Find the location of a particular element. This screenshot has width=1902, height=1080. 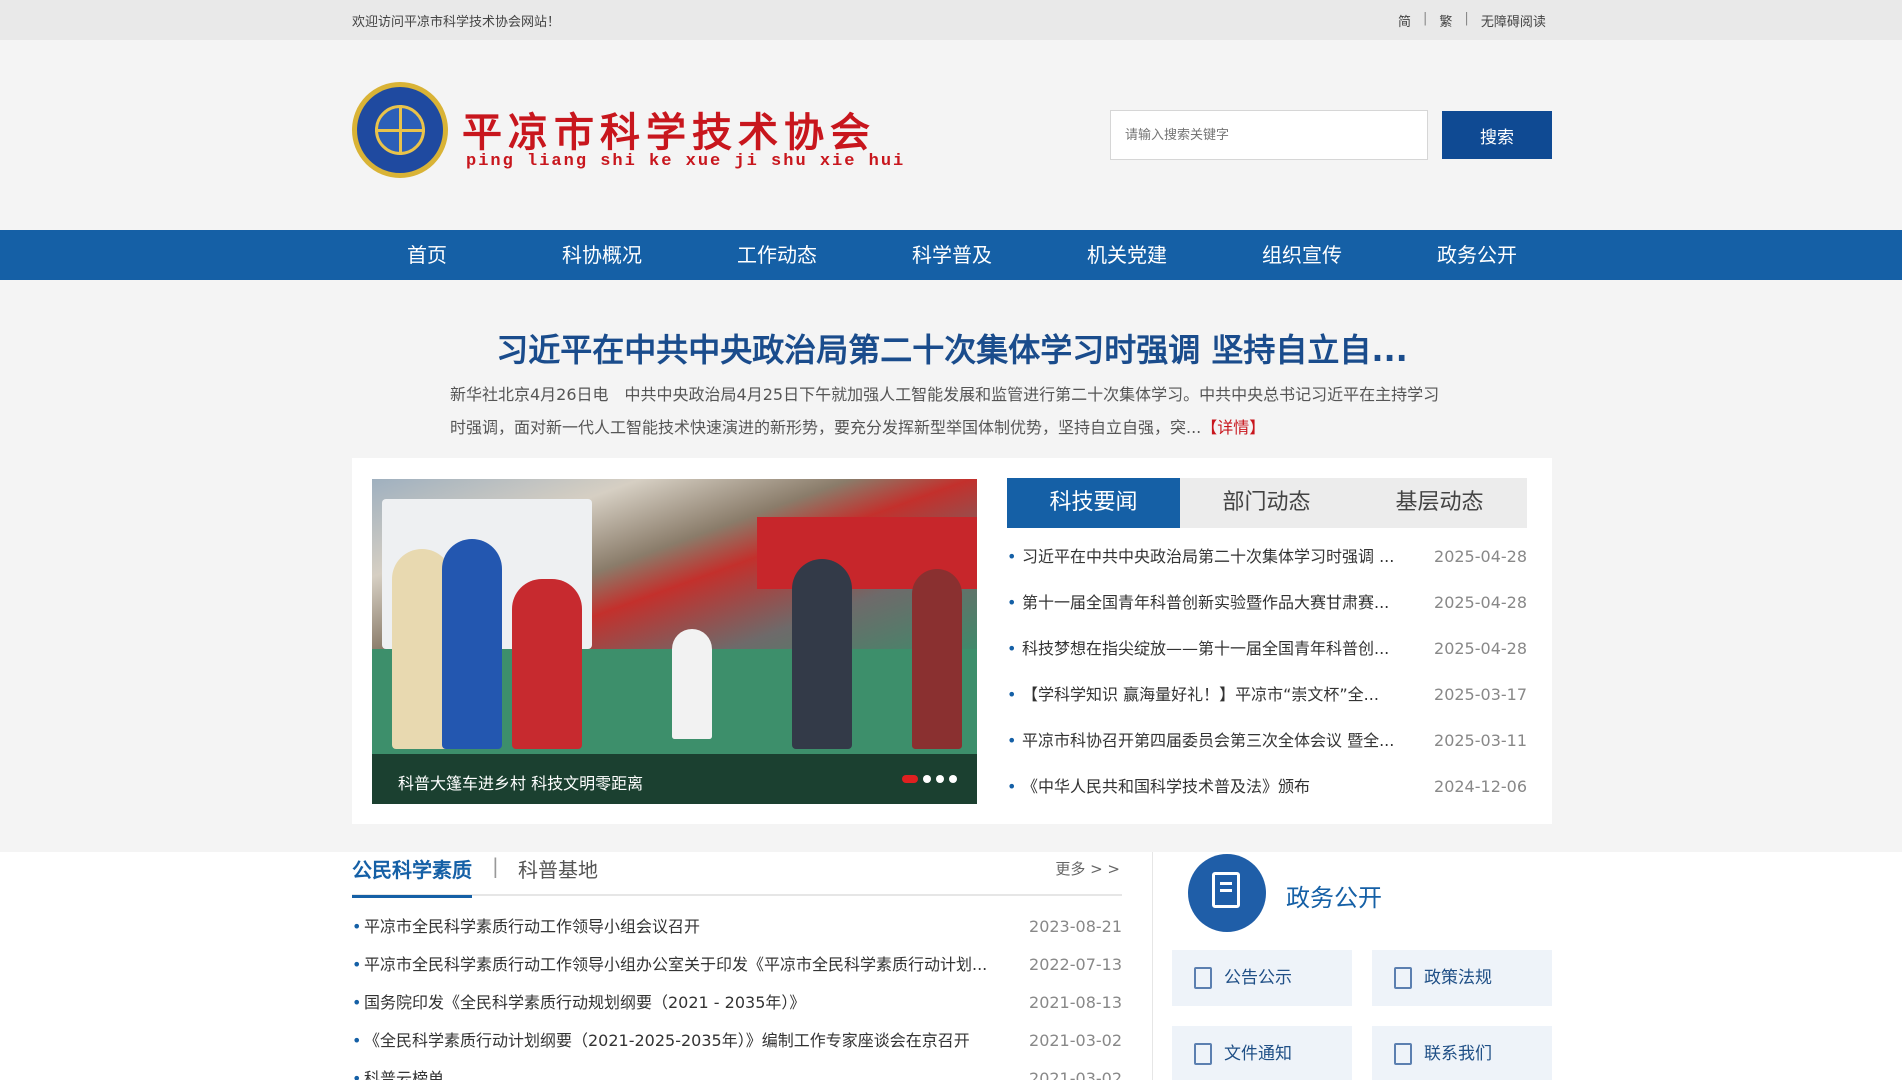

lower-news-title: 国务院印发《全民科学素质行动规划纲要（2021 - 2035年）》 is located at coordinates (684, 1003).